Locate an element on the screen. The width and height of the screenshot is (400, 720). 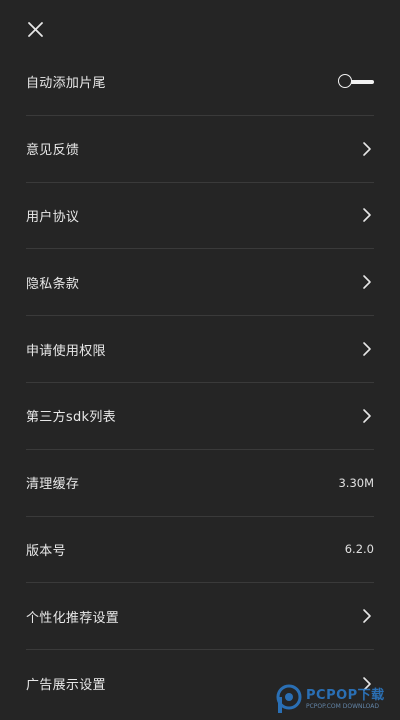
pcpop-watermark: PCPOP下载 PCPOP.COM DOWNLOAD is located at coordinates (330, 699).